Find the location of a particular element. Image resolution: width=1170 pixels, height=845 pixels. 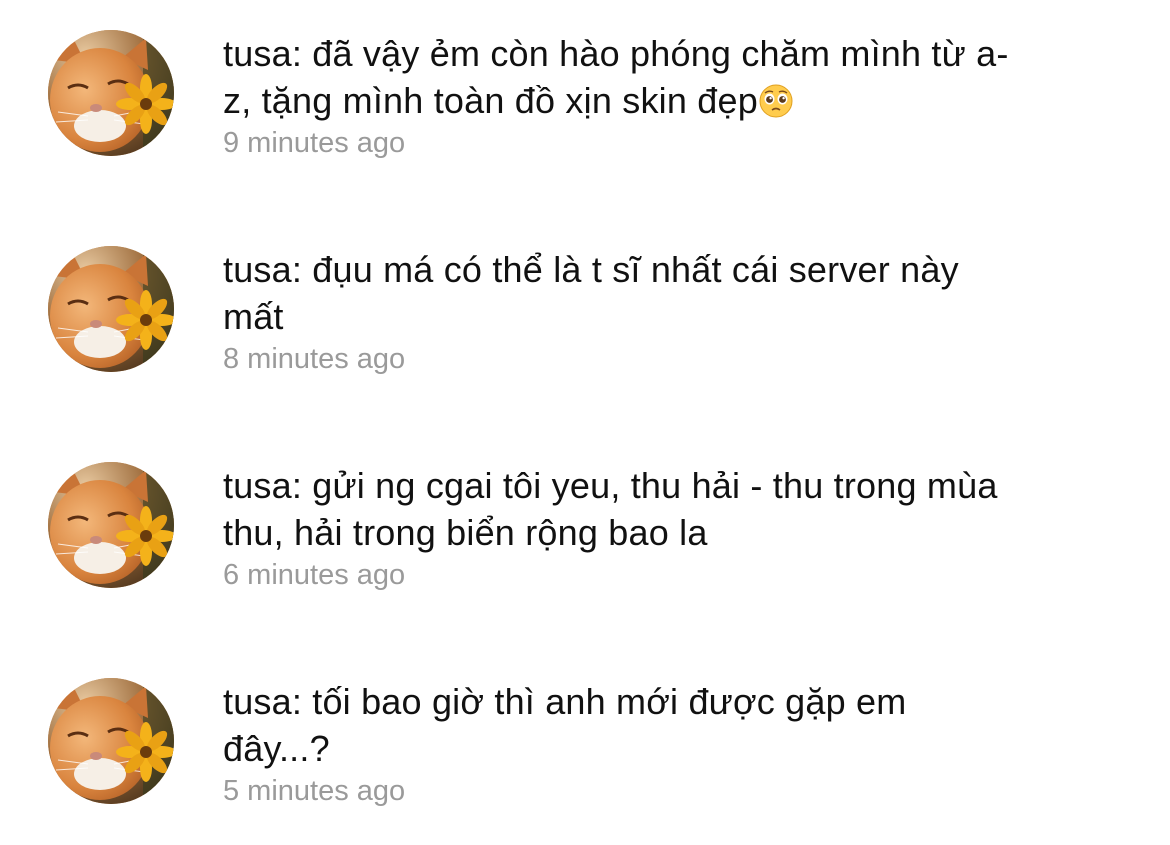

pleading-face-emoji-icon is located at coordinates (776, 101).